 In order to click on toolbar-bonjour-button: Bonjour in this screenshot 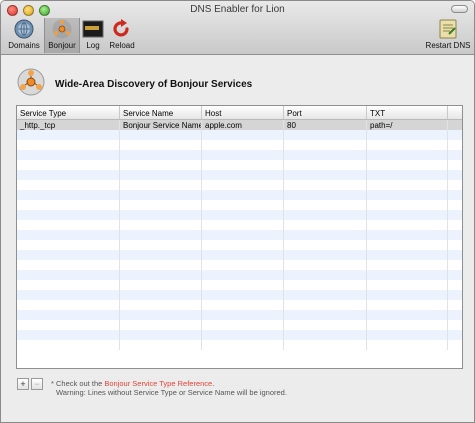, I will do `click(62, 35)`.